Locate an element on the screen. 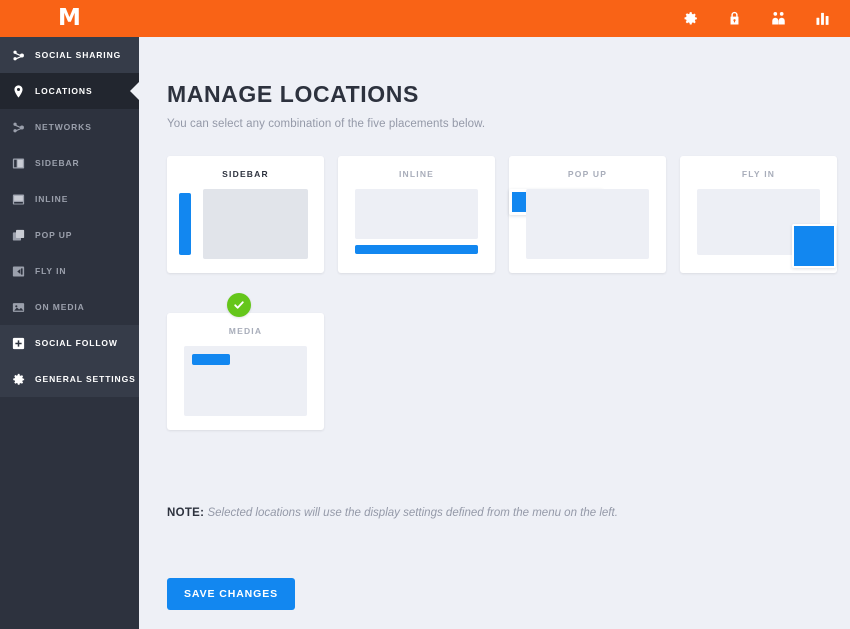  sidebar-item-label: INLINE is located at coordinates (52, 199).